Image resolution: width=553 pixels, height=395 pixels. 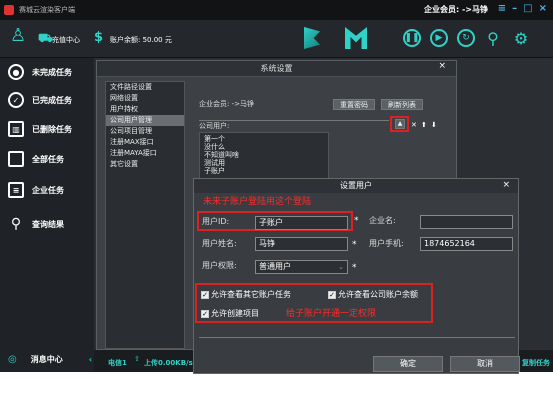 What do you see at coordinates (52, 129) in the screenshot?
I see `sidebar-item-label: 已删除任务` at bounding box center [52, 129].